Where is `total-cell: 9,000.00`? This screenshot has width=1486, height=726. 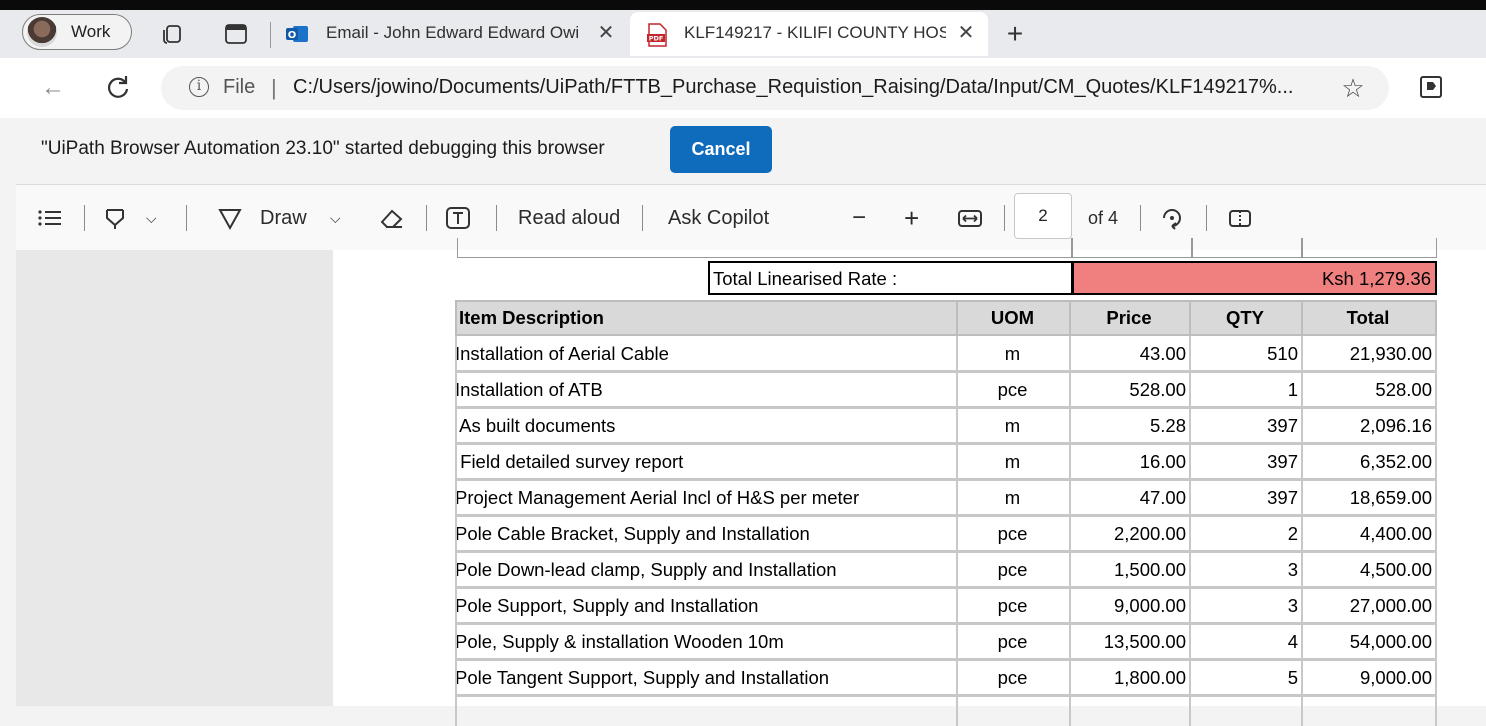 total-cell: 9,000.00 is located at coordinates (1395, 677).